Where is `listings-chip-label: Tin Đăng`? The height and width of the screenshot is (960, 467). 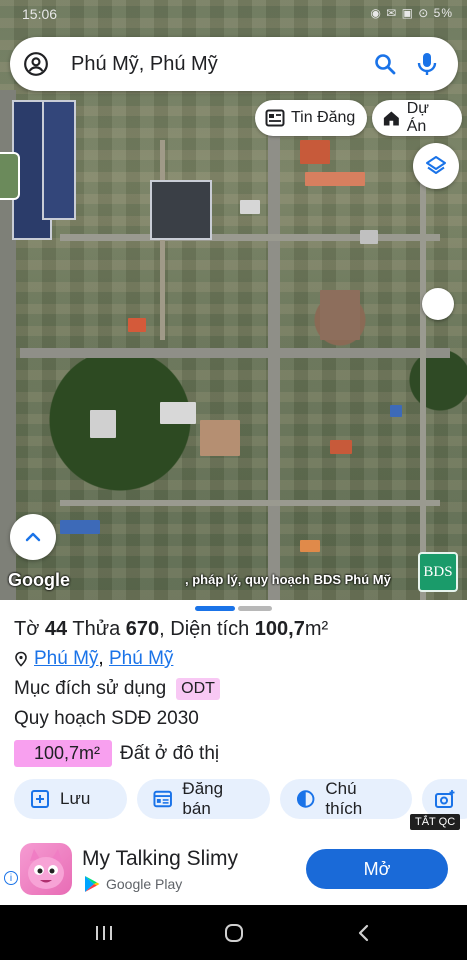 listings-chip-label: Tin Đăng is located at coordinates (323, 117).